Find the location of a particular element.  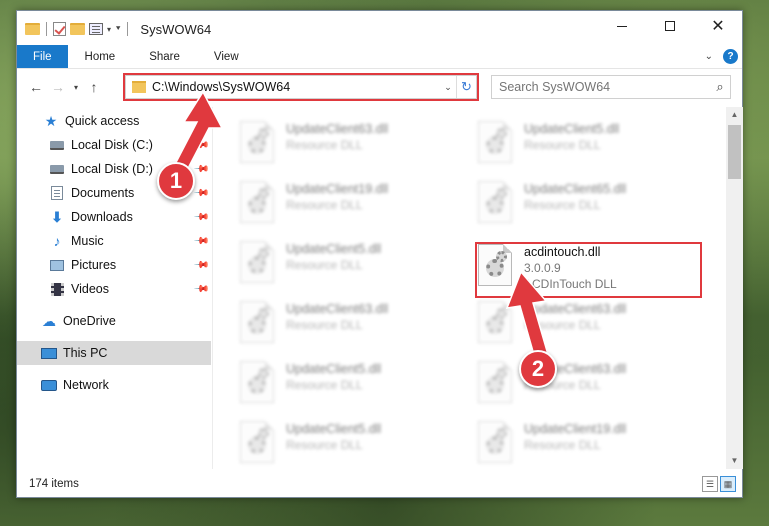

title-bar: ▾ ⯆ SysWOW64 ✕ is located at coordinates (379, 29).